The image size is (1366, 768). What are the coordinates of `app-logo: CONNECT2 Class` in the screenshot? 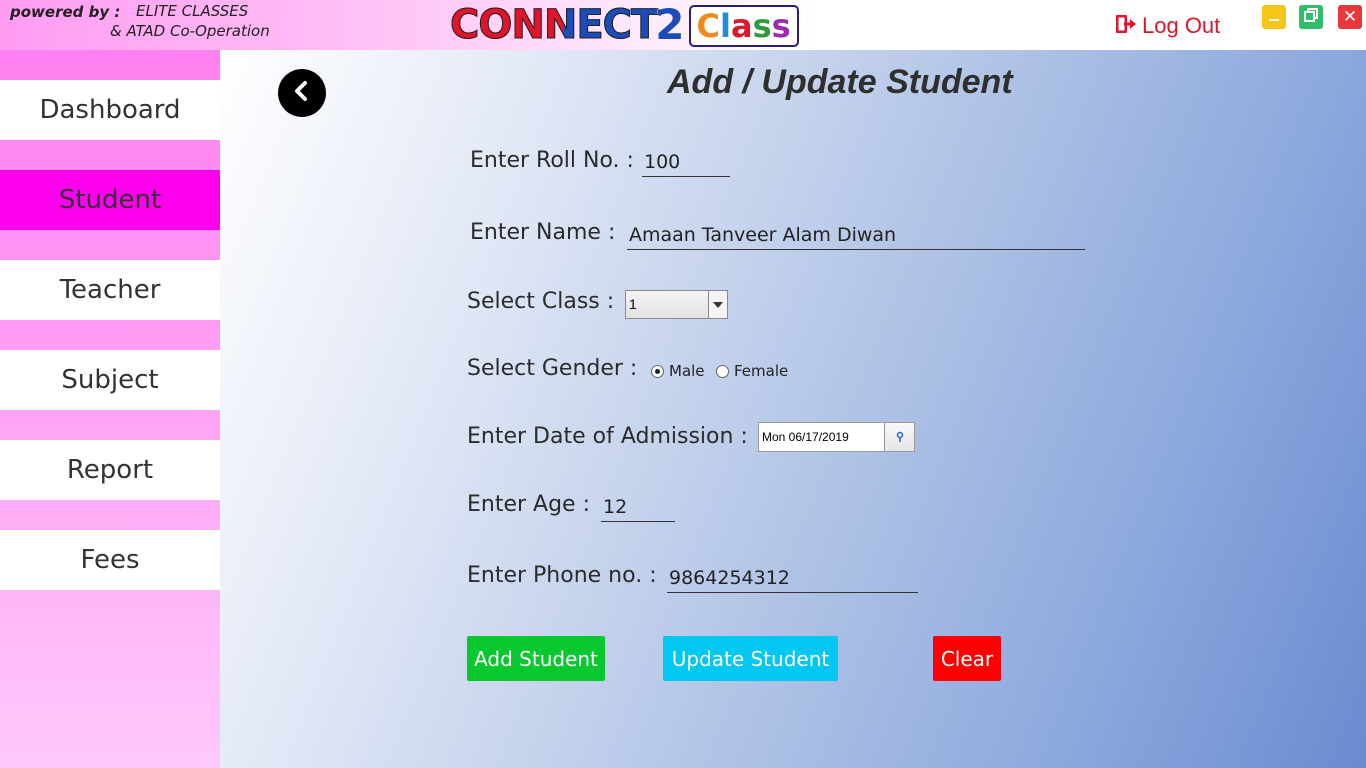 It's located at (624, 25).